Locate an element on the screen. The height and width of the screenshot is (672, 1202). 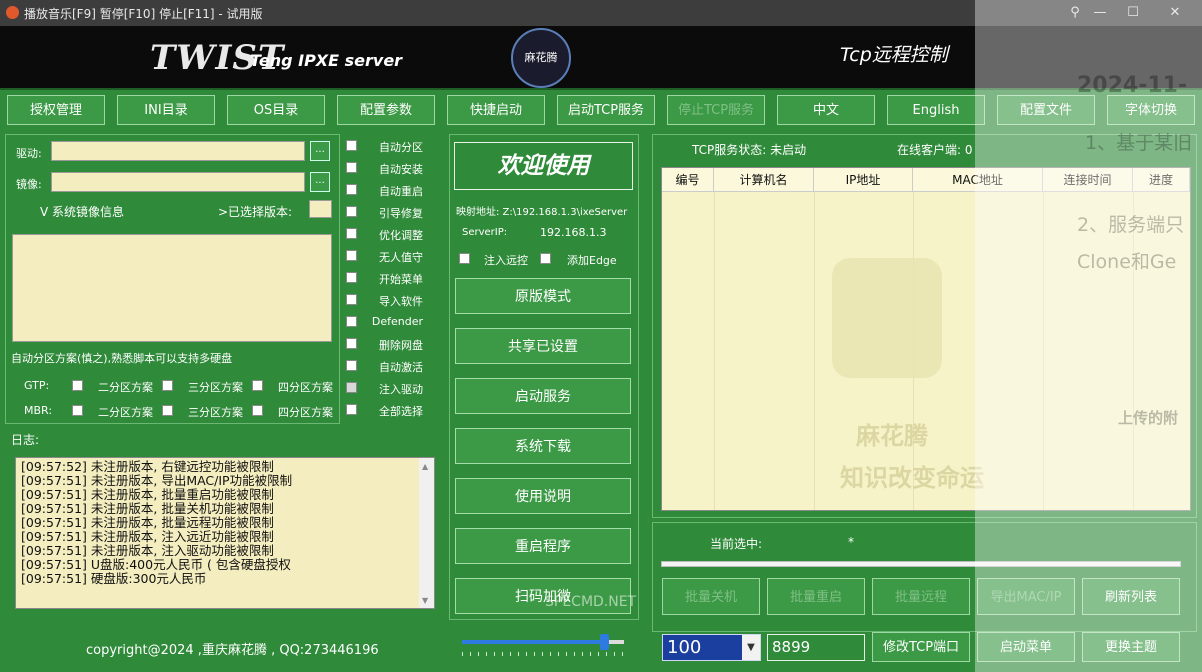
import-software-checkbox is located at coordinates (351, 299).